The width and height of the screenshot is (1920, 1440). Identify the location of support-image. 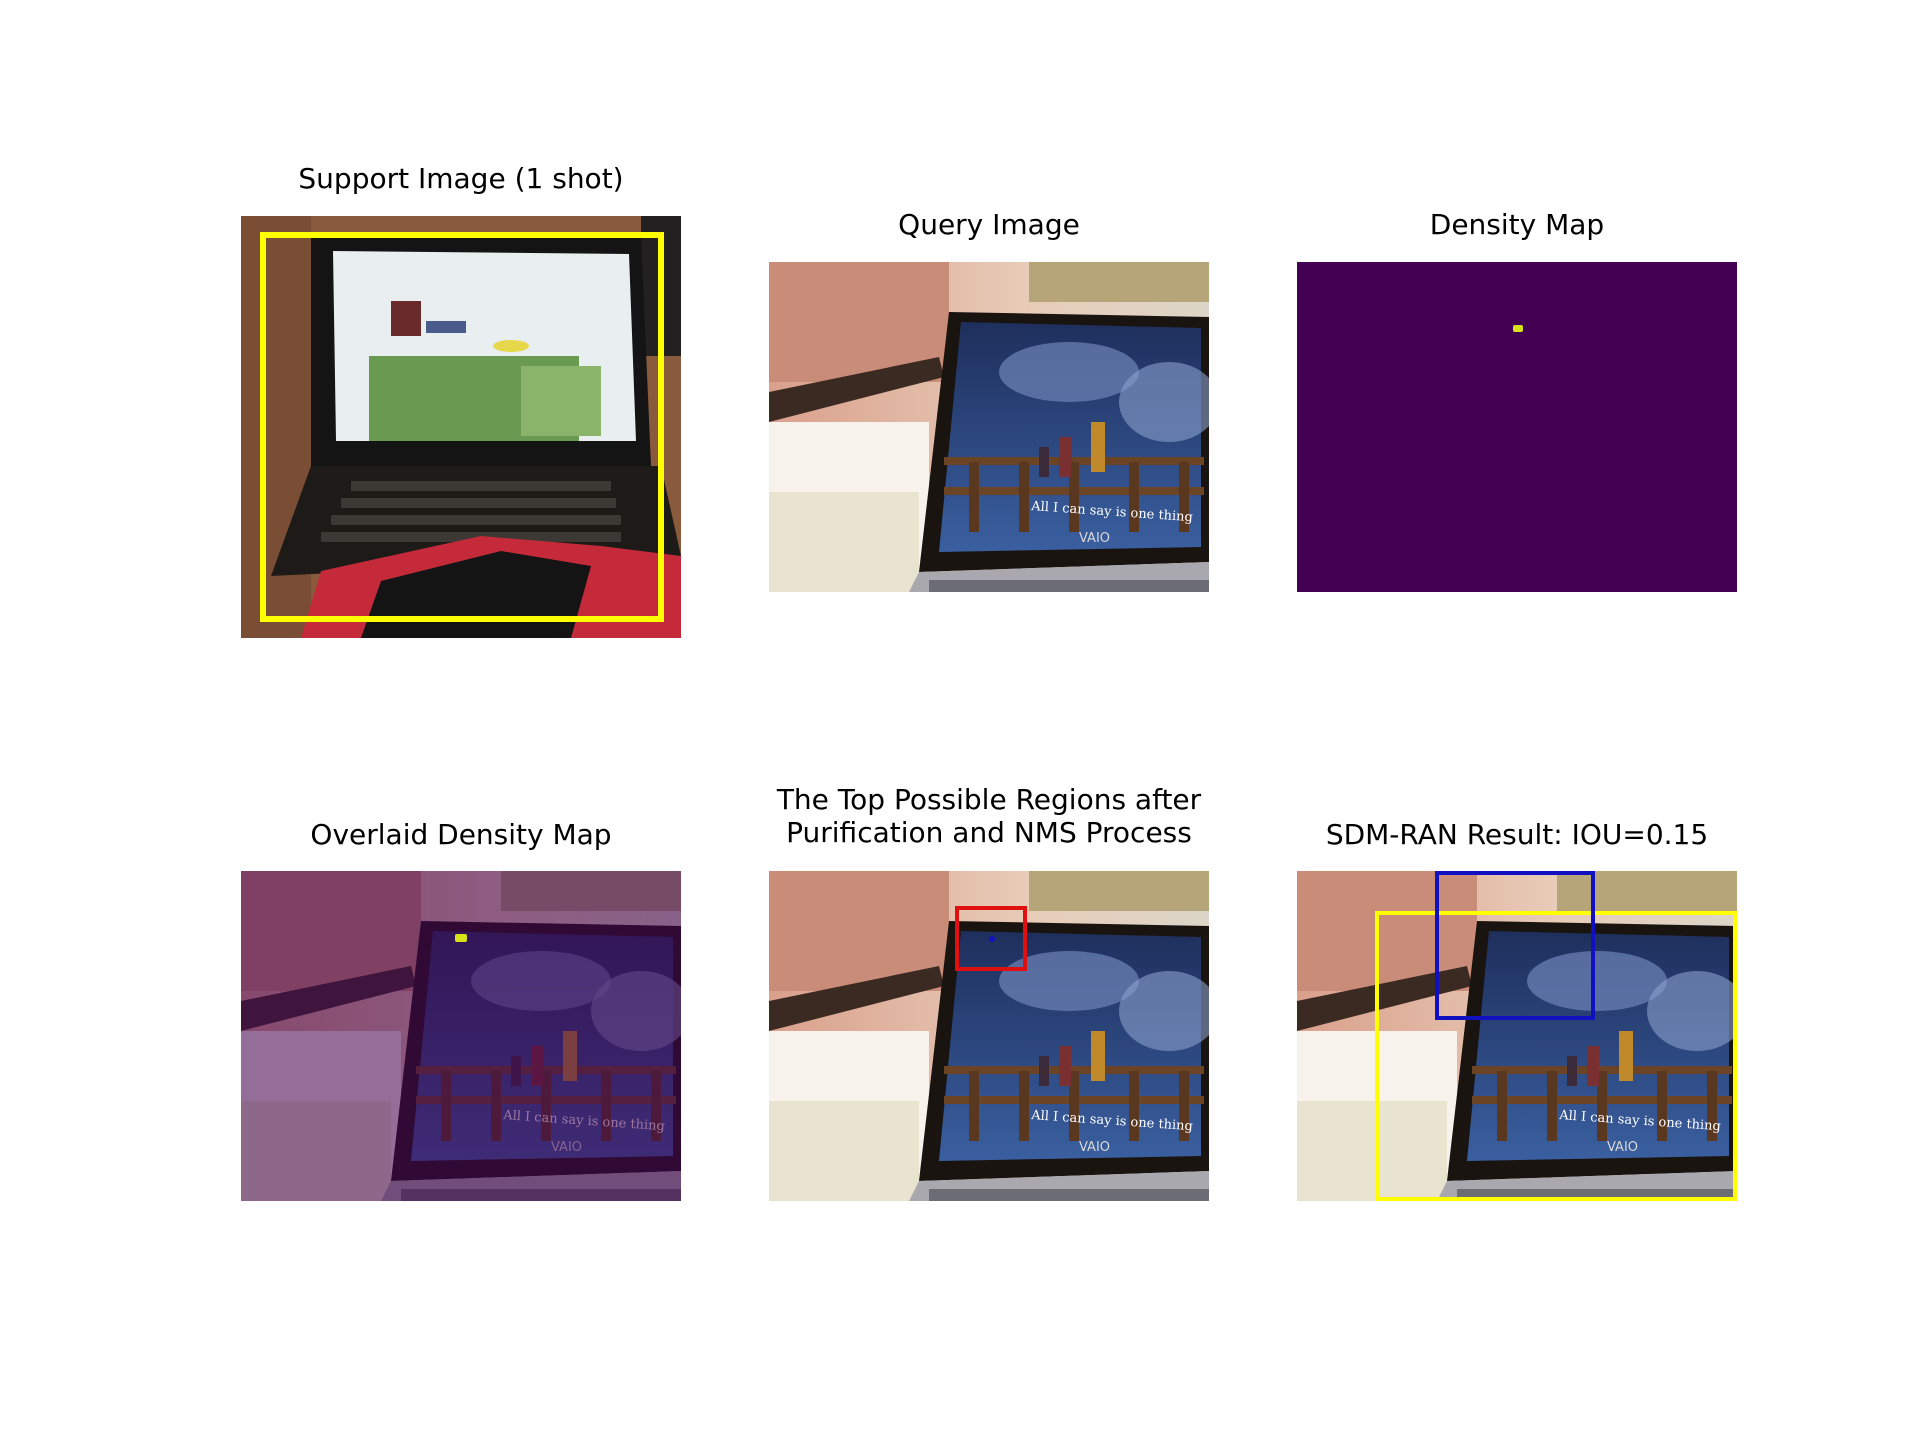
(461, 427).